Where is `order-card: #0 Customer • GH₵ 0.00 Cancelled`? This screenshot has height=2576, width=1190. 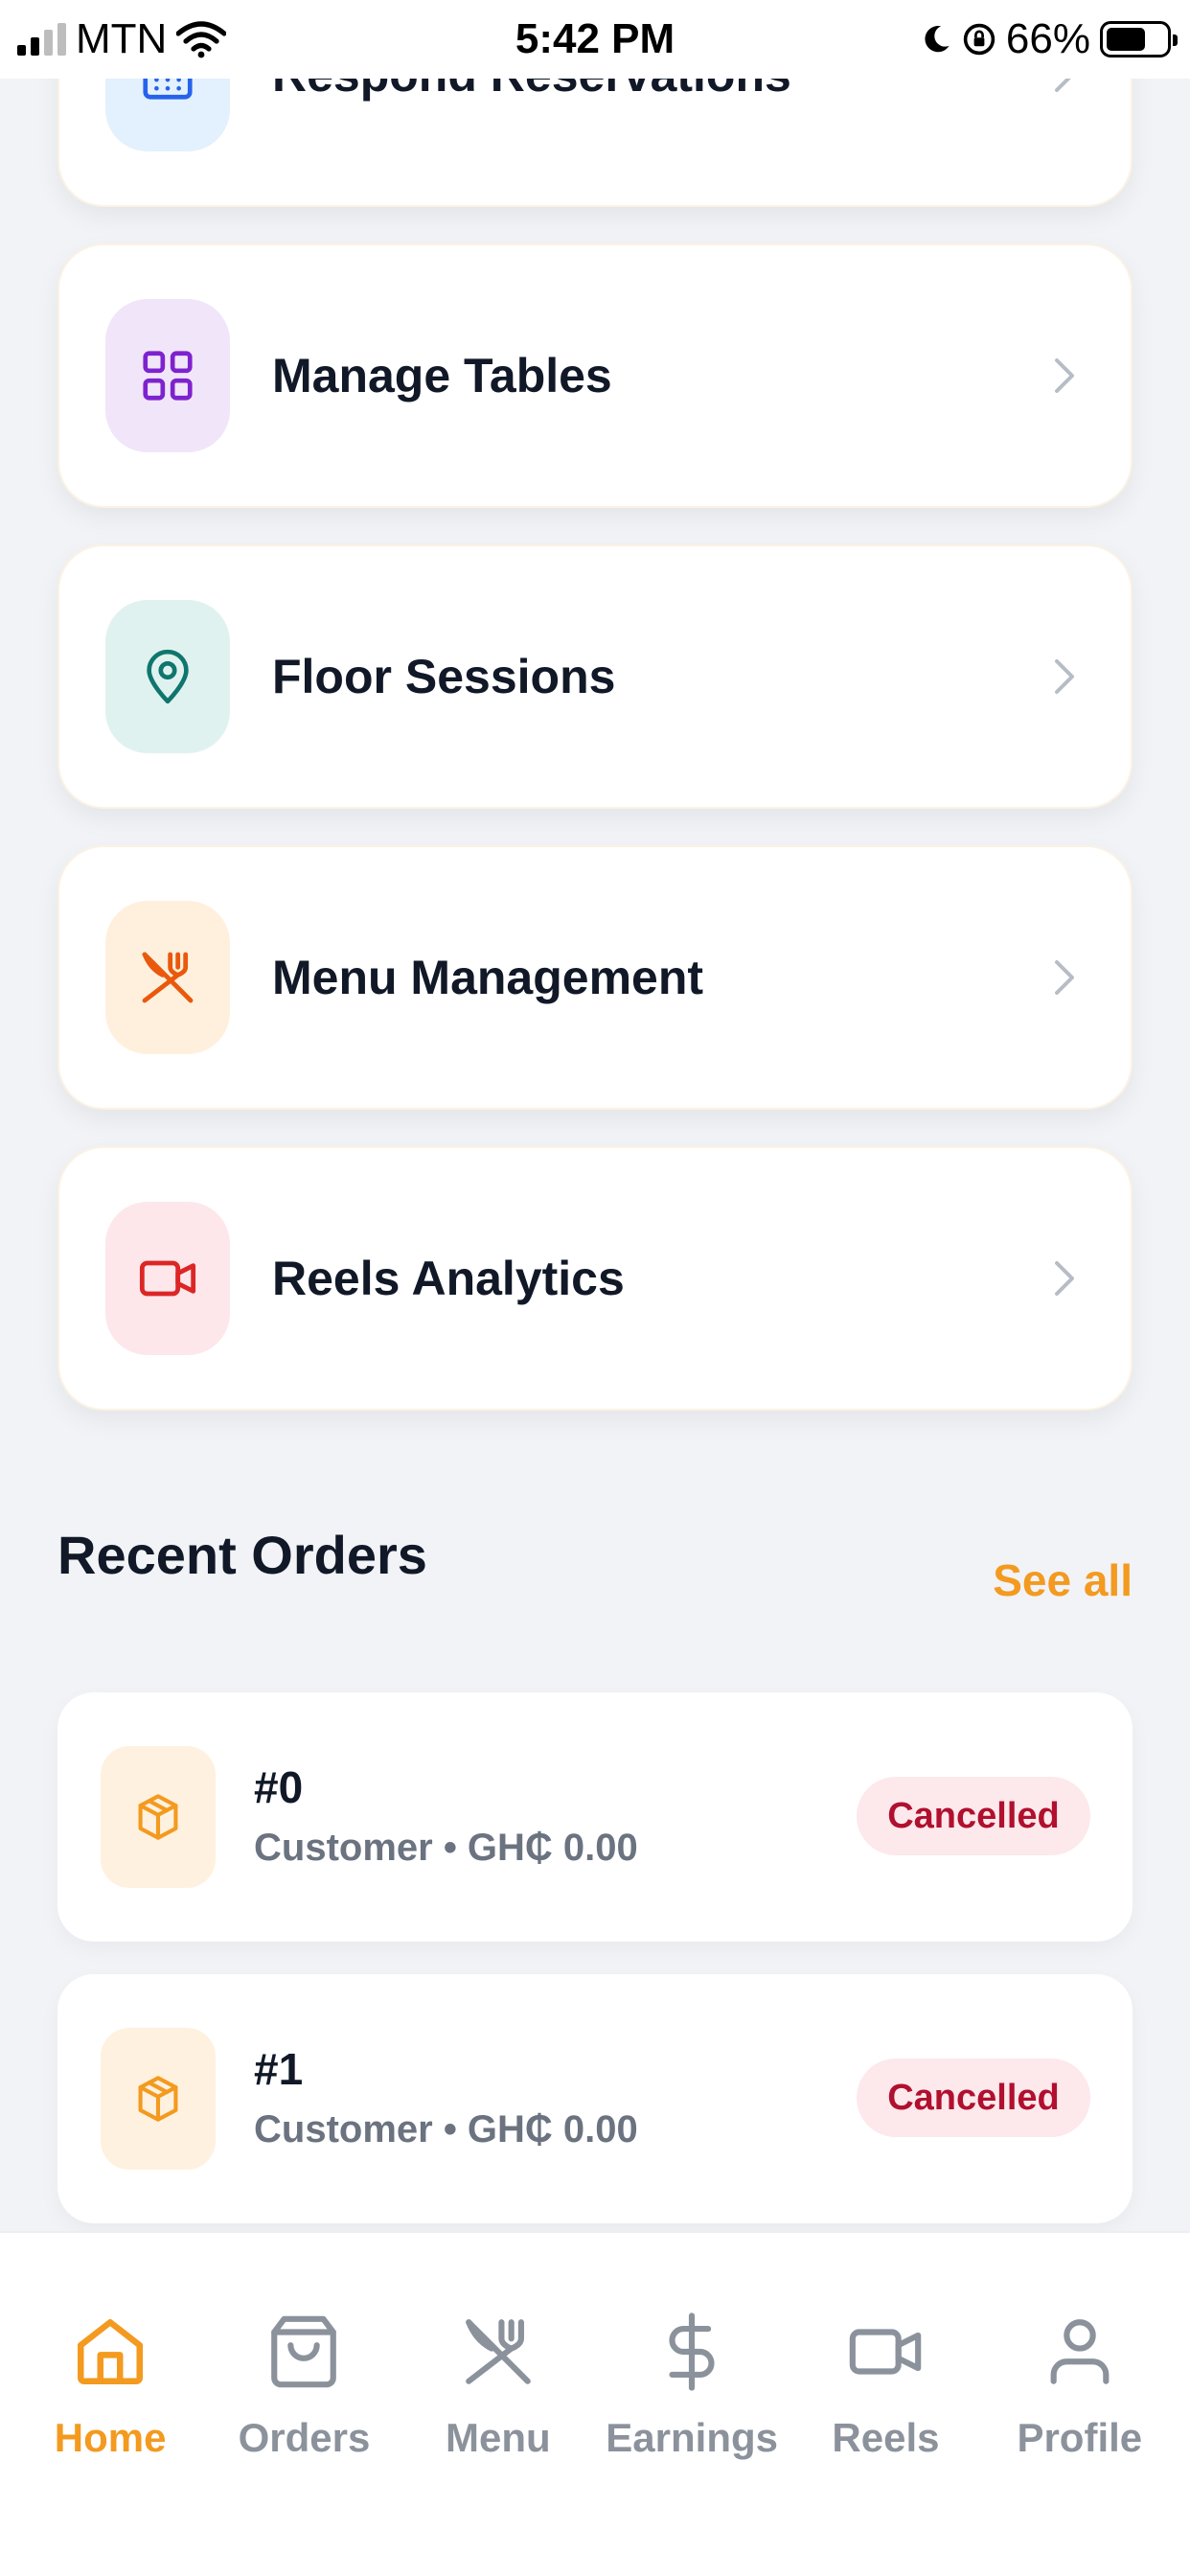
order-card: #0 Customer • GH₵ 0.00 Cancelled is located at coordinates (595, 1817).